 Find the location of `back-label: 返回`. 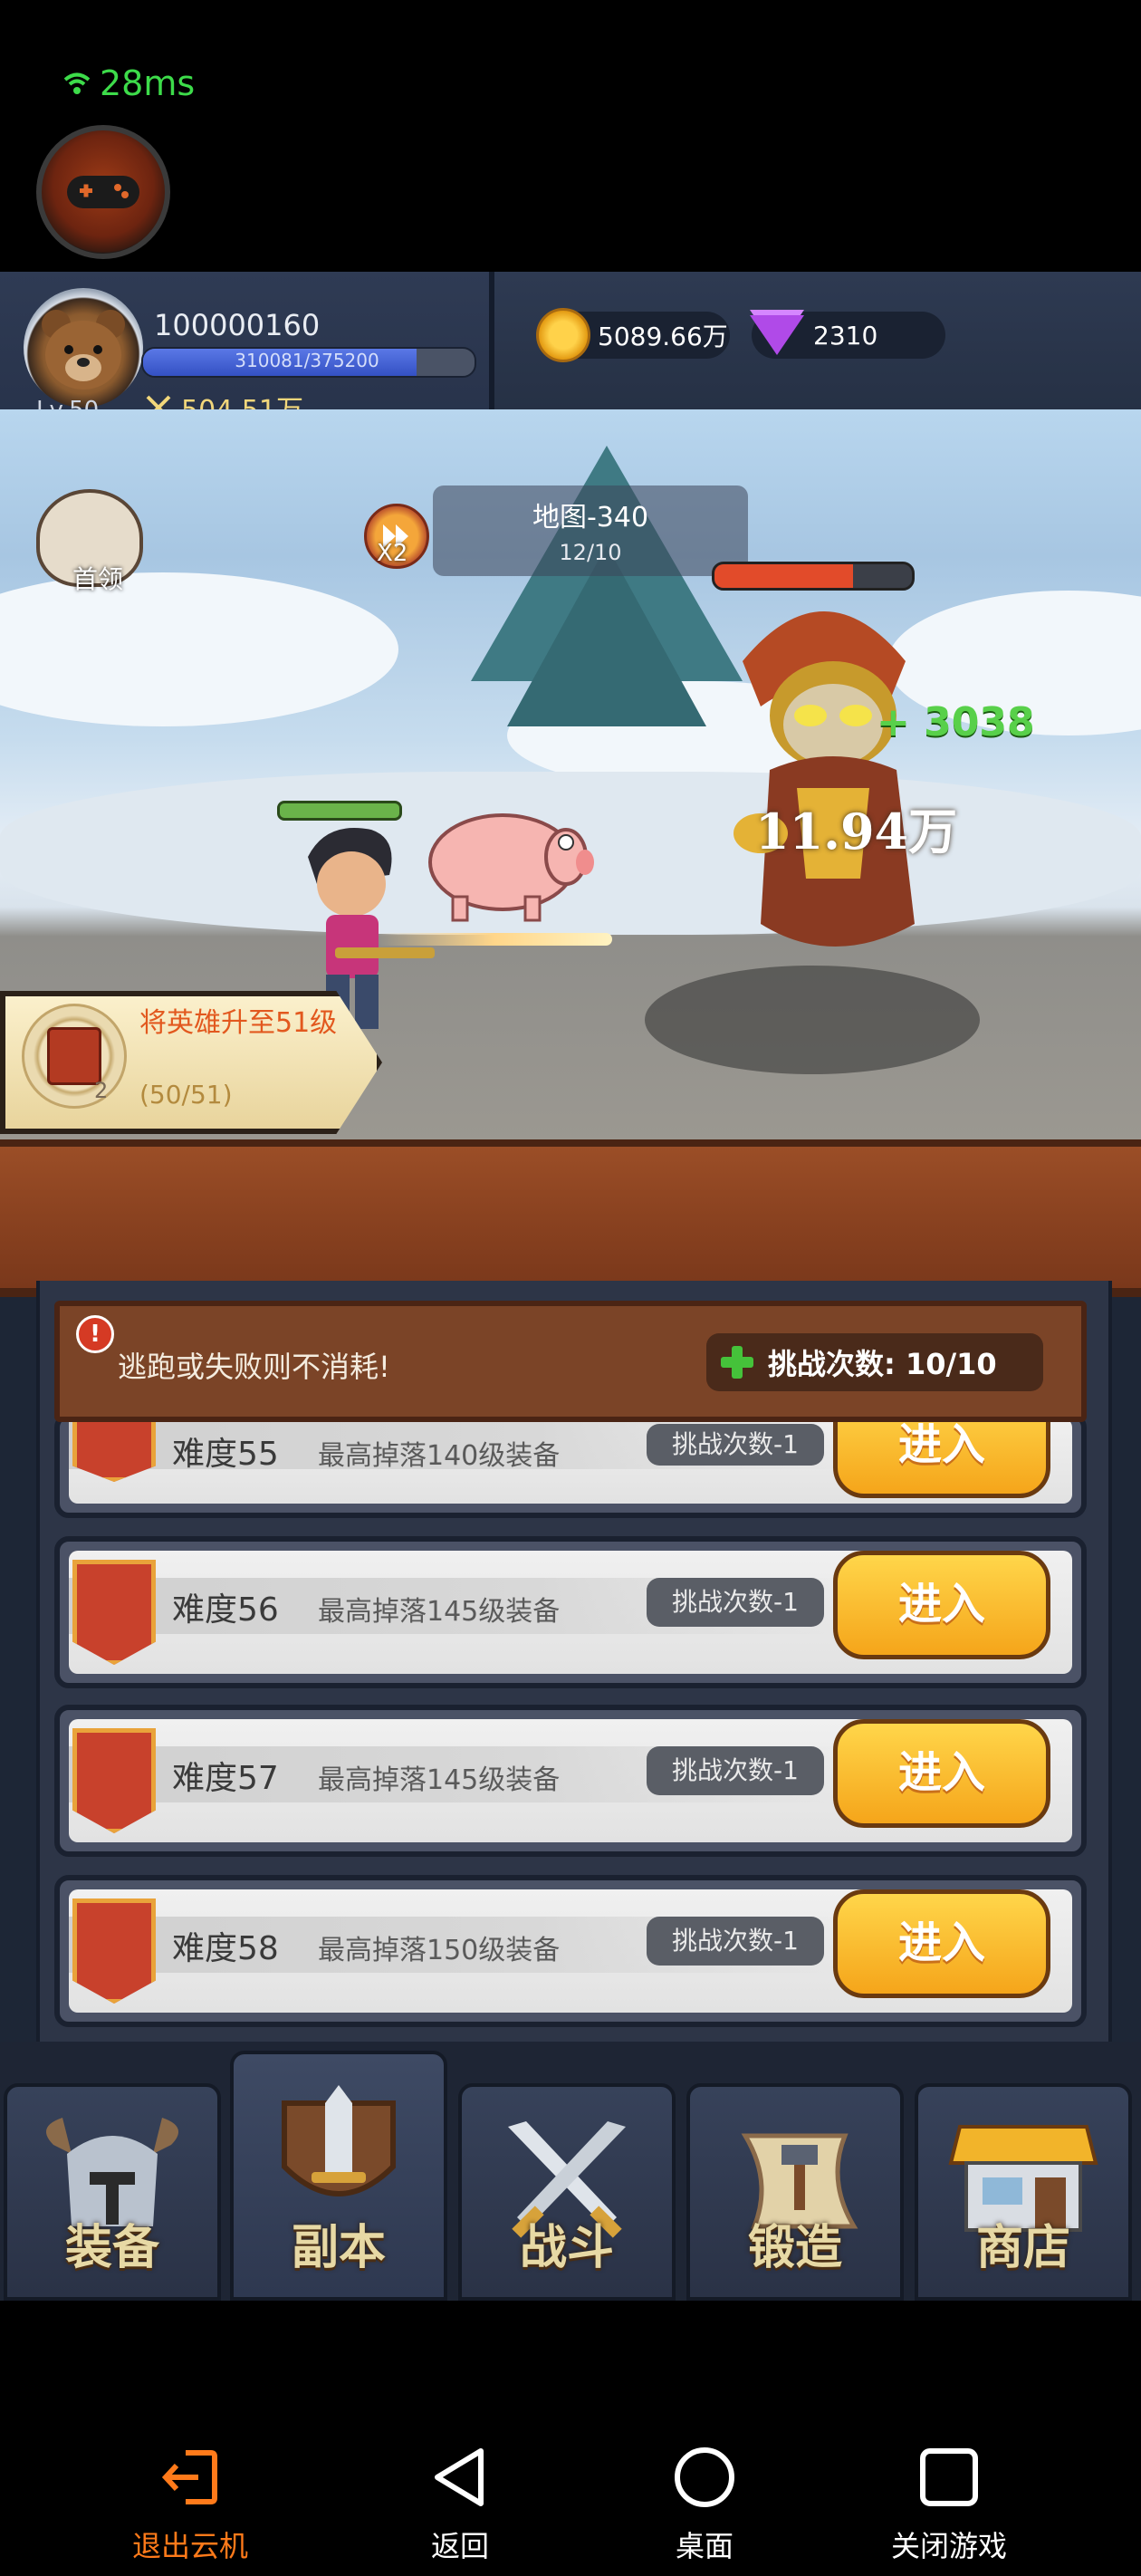

back-label: 返回 is located at coordinates (459, 2546).